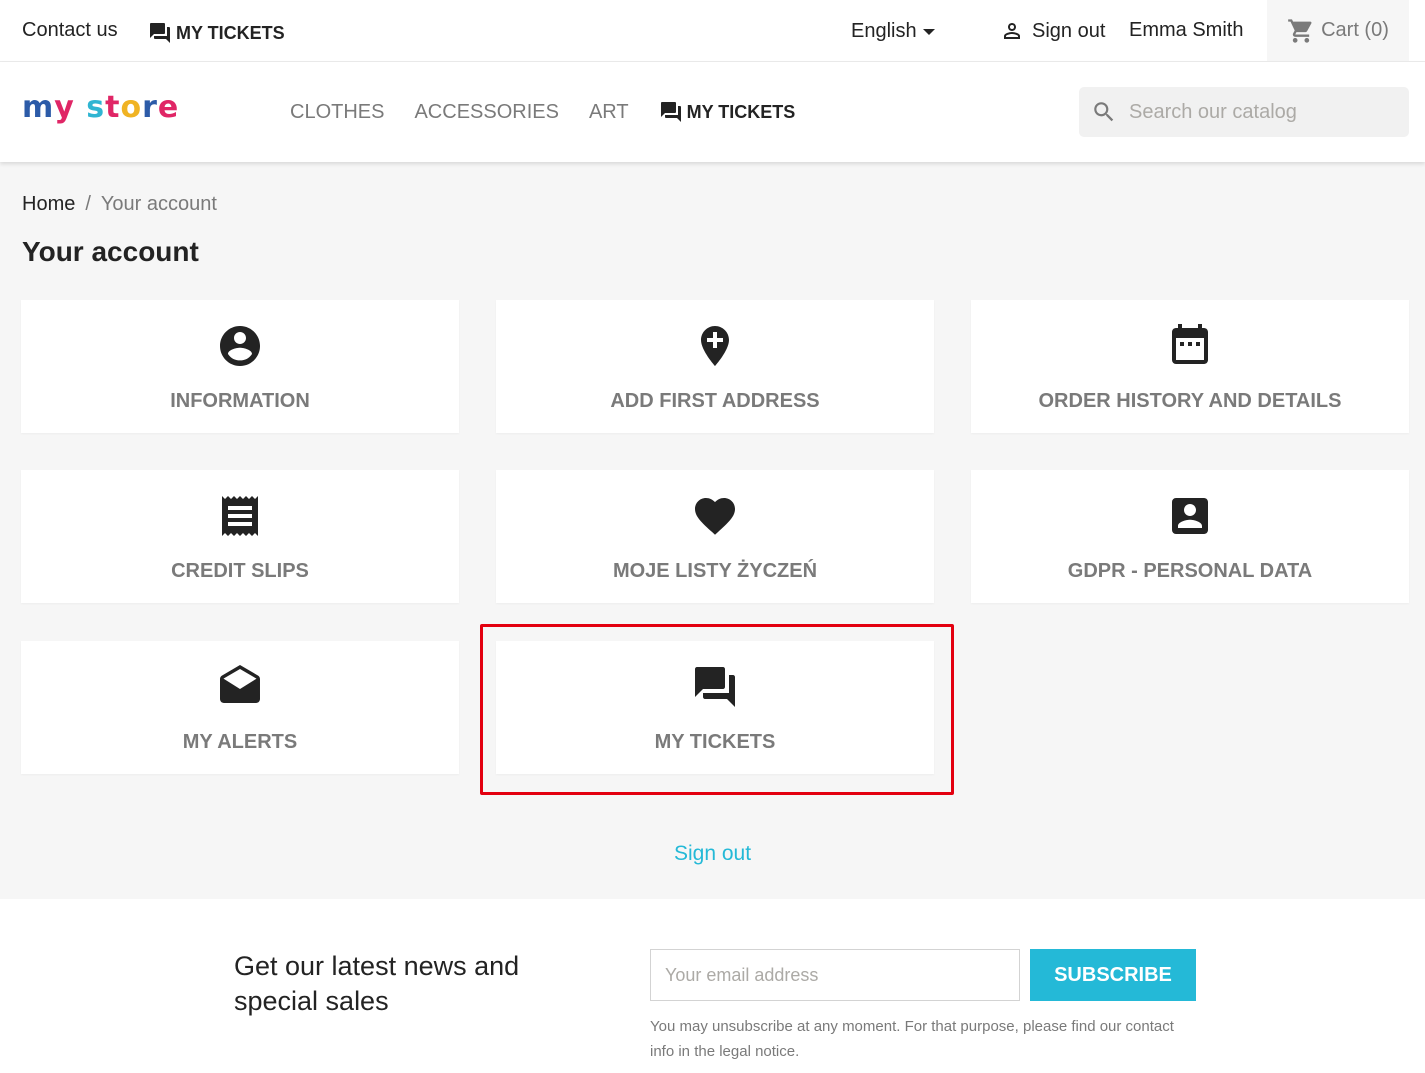  Describe the element at coordinates (1012, 31) in the screenshot. I see `person-icon` at that location.